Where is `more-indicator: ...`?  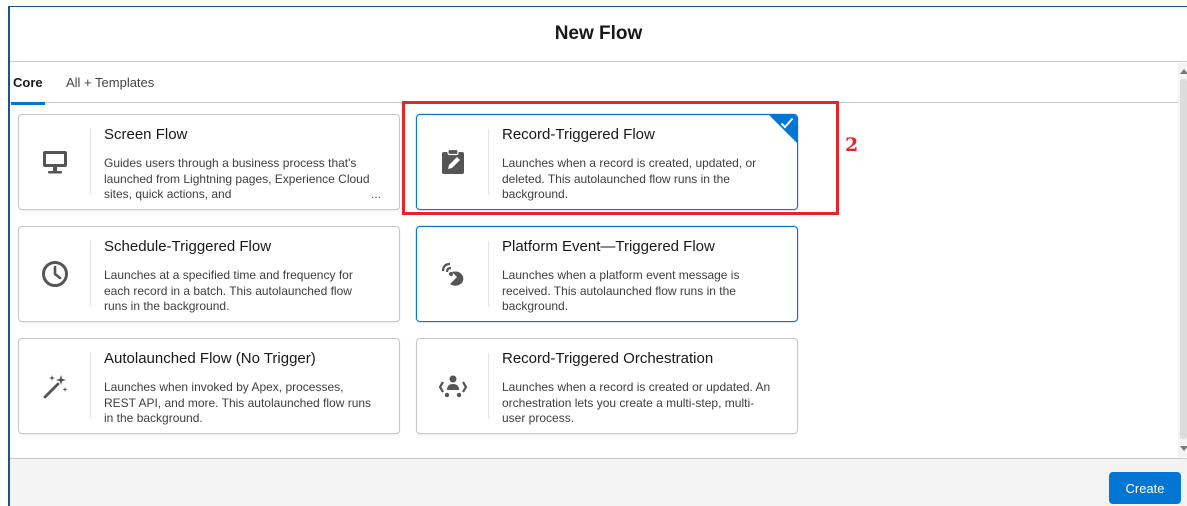 more-indicator: ... is located at coordinates (376, 194).